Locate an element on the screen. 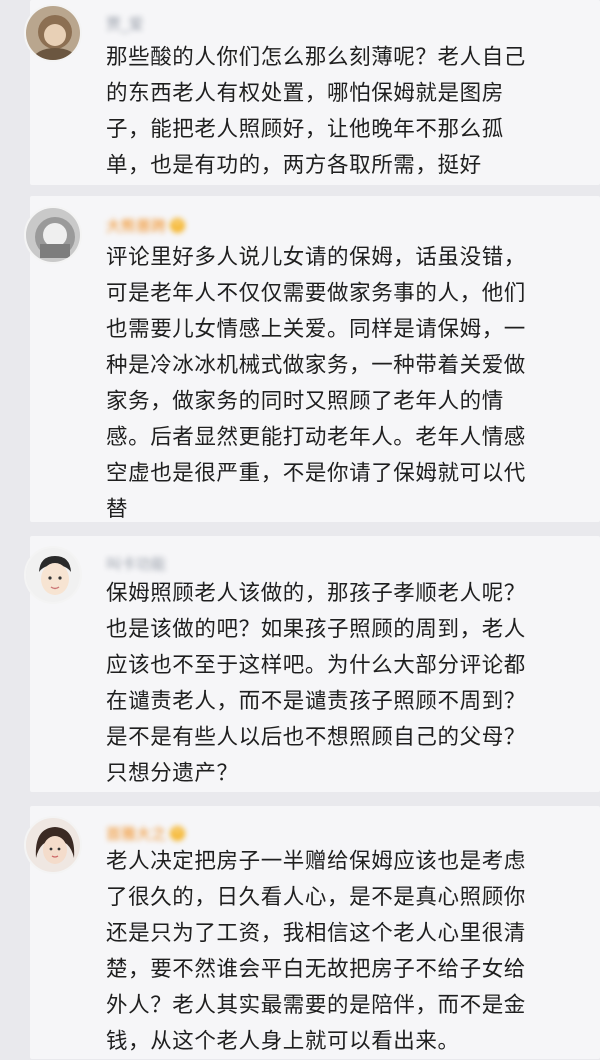 The image size is (600, 1060). comment-line: 外人？老人其实最需要的是陪伴，而不是金 is located at coordinates (316, 1005).